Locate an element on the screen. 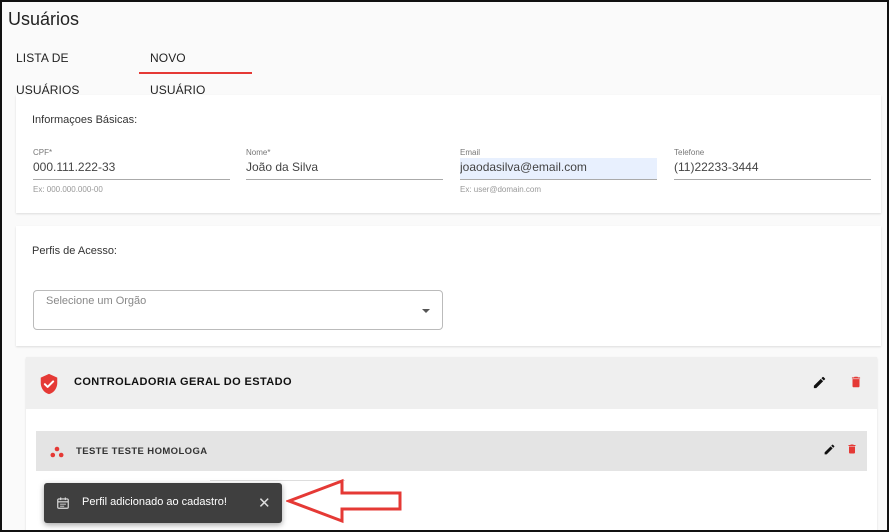  org-header: CONTROLADORIA GERAL DO ESTADO is located at coordinates (451, 383).